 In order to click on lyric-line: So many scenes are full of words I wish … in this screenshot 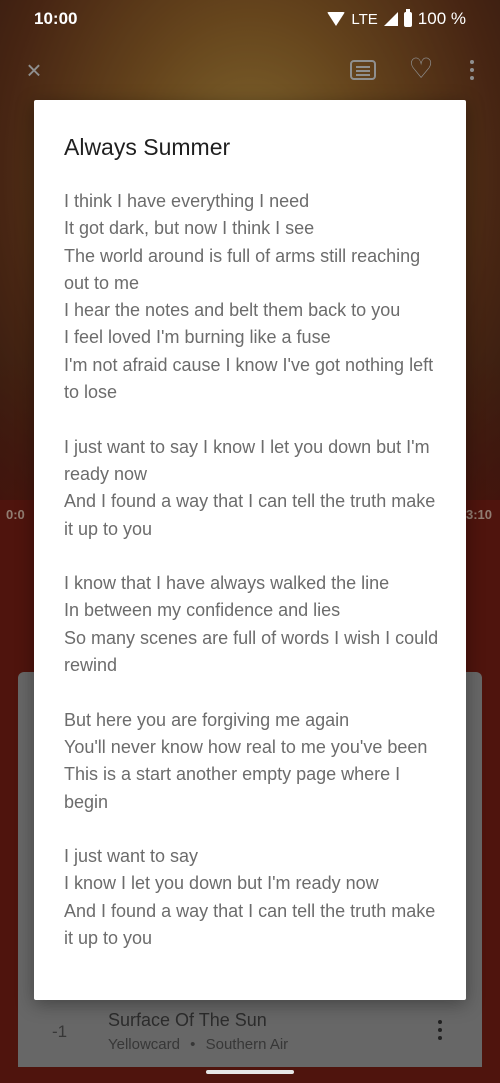, I will do `click(251, 651)`.